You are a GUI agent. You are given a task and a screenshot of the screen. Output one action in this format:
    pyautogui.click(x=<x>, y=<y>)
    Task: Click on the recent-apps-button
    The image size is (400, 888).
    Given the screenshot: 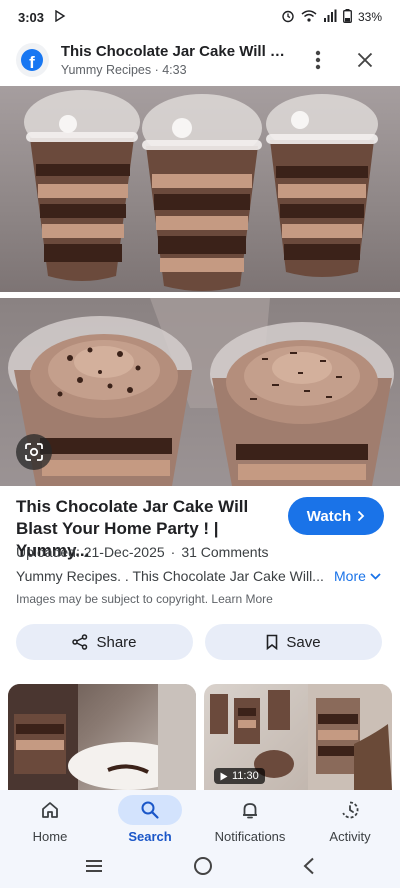 What is the action you would take?
    pyautogui.click(x=94, y=868)
    